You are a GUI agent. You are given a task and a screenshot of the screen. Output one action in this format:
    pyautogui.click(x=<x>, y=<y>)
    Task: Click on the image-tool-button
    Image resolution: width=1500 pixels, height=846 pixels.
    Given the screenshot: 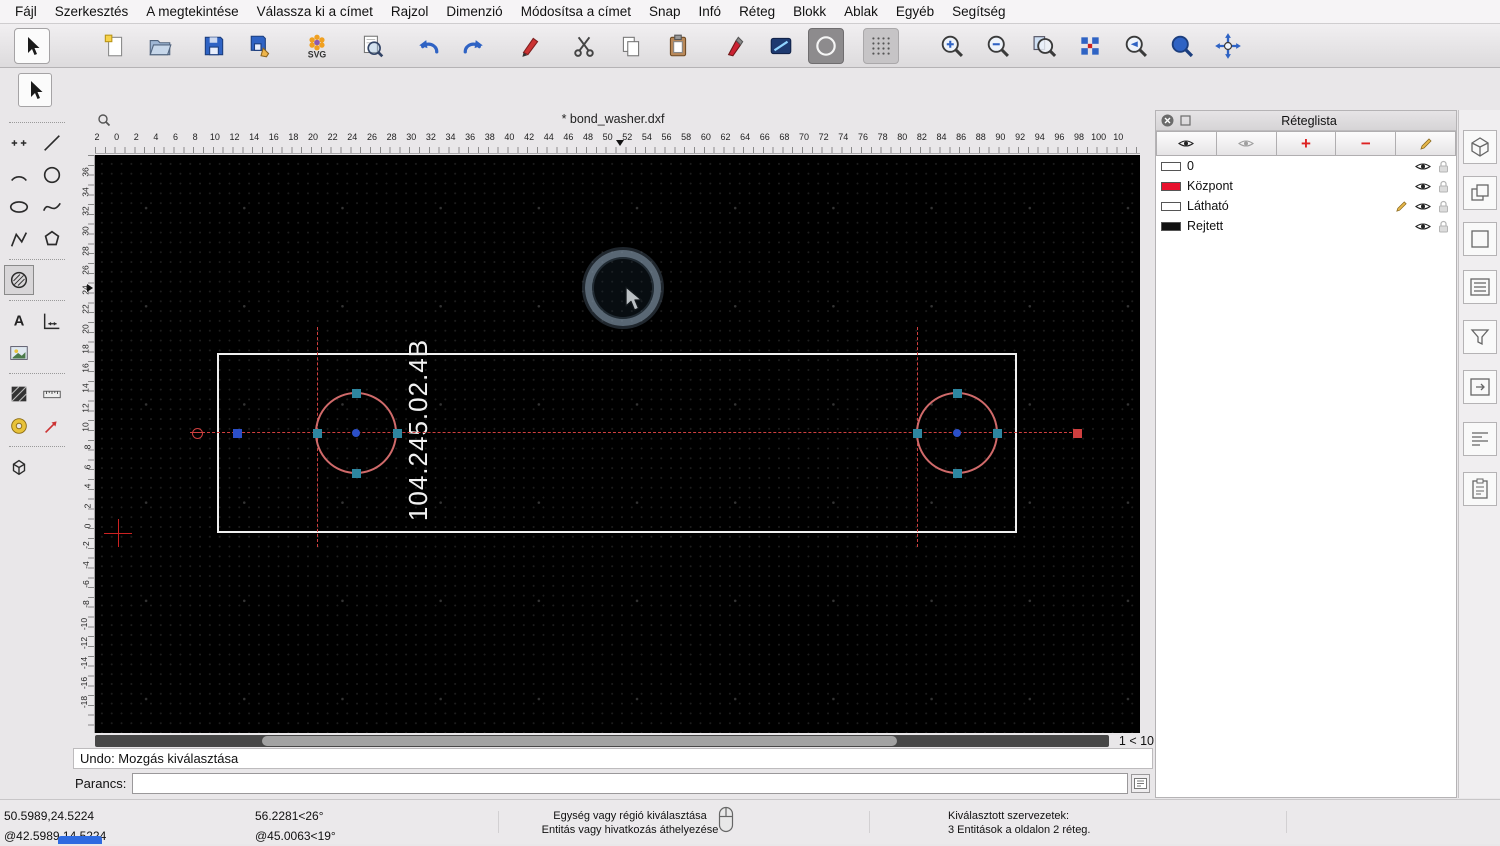 What is the action you would take?
    pyautogui.click(x=19, y=353)
    